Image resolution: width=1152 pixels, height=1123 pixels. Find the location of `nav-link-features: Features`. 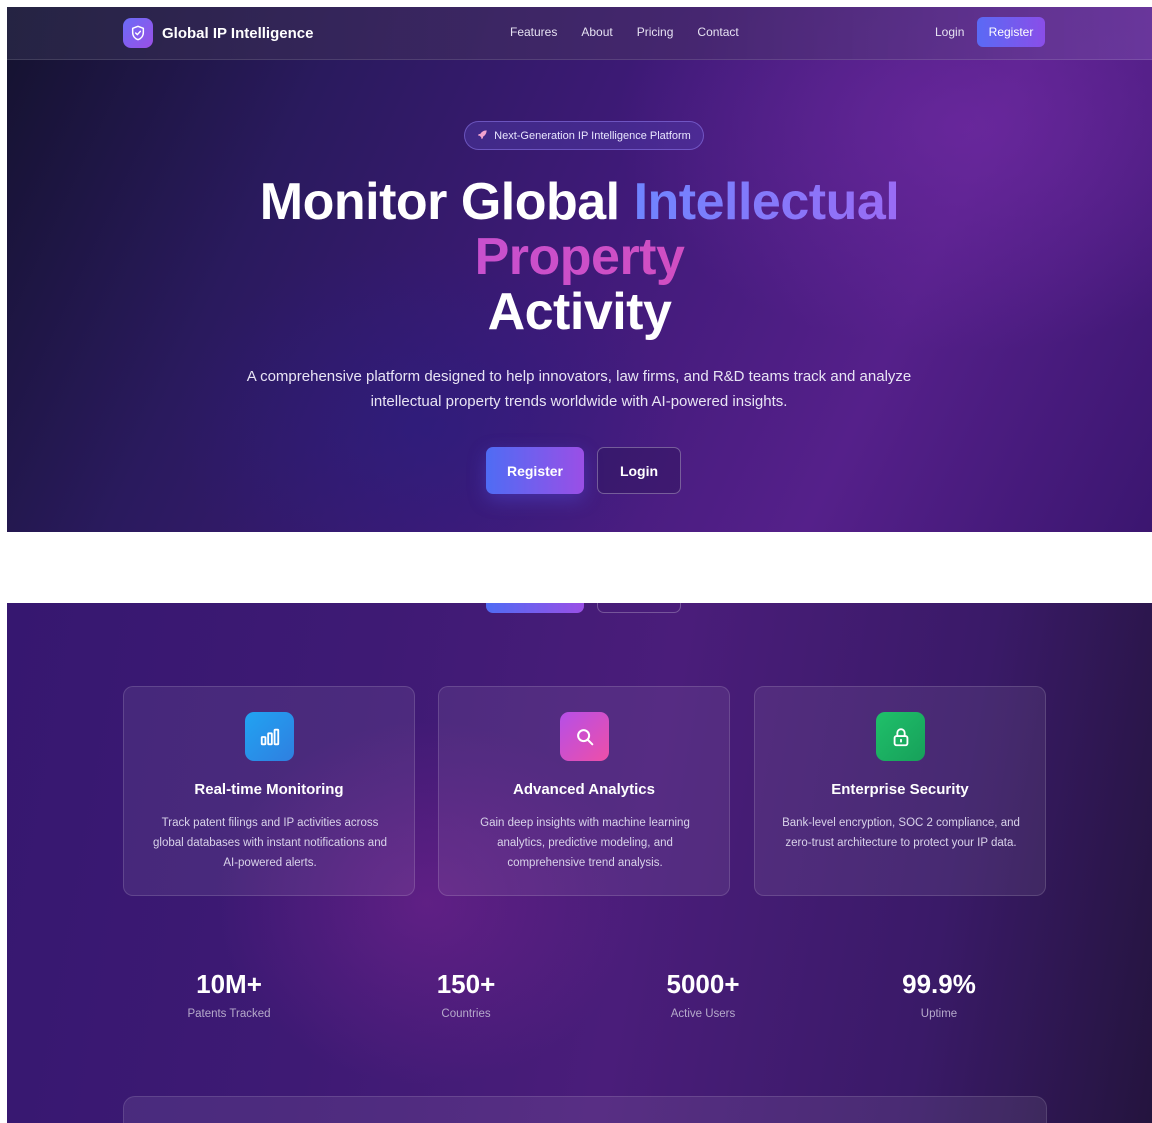

nav-link-features: Features is located at coordinates (533, 32).